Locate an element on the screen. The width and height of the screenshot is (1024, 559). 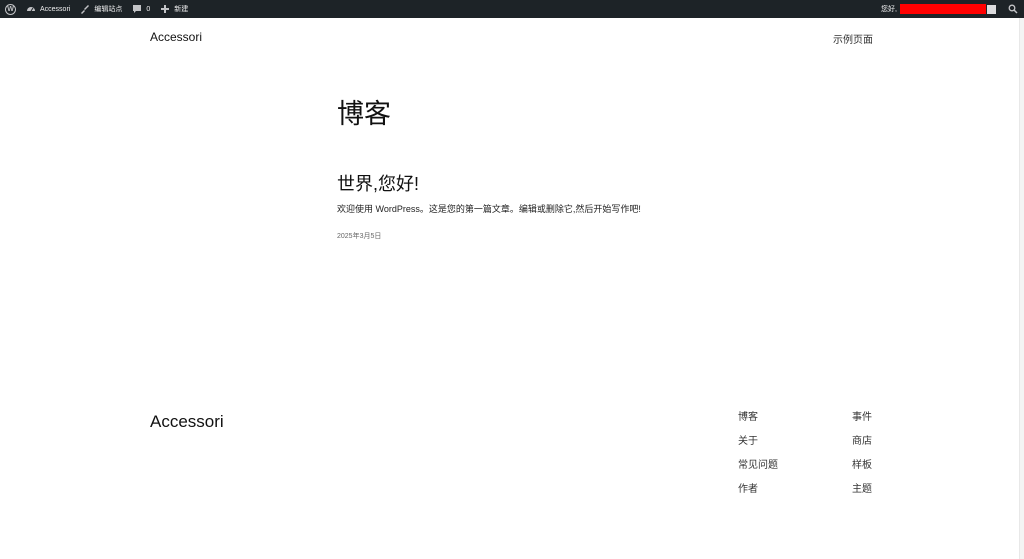
redacted-username is located at coordinates (943, 9).